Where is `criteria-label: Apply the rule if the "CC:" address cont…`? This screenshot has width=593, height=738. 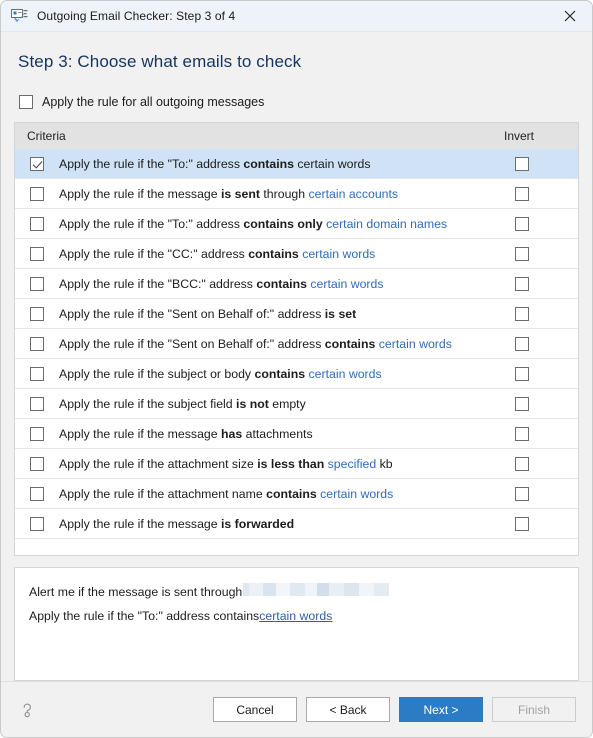
criteria-label: Apply the rule if the "CC:" address cont… is located at coordinates (217, 253).